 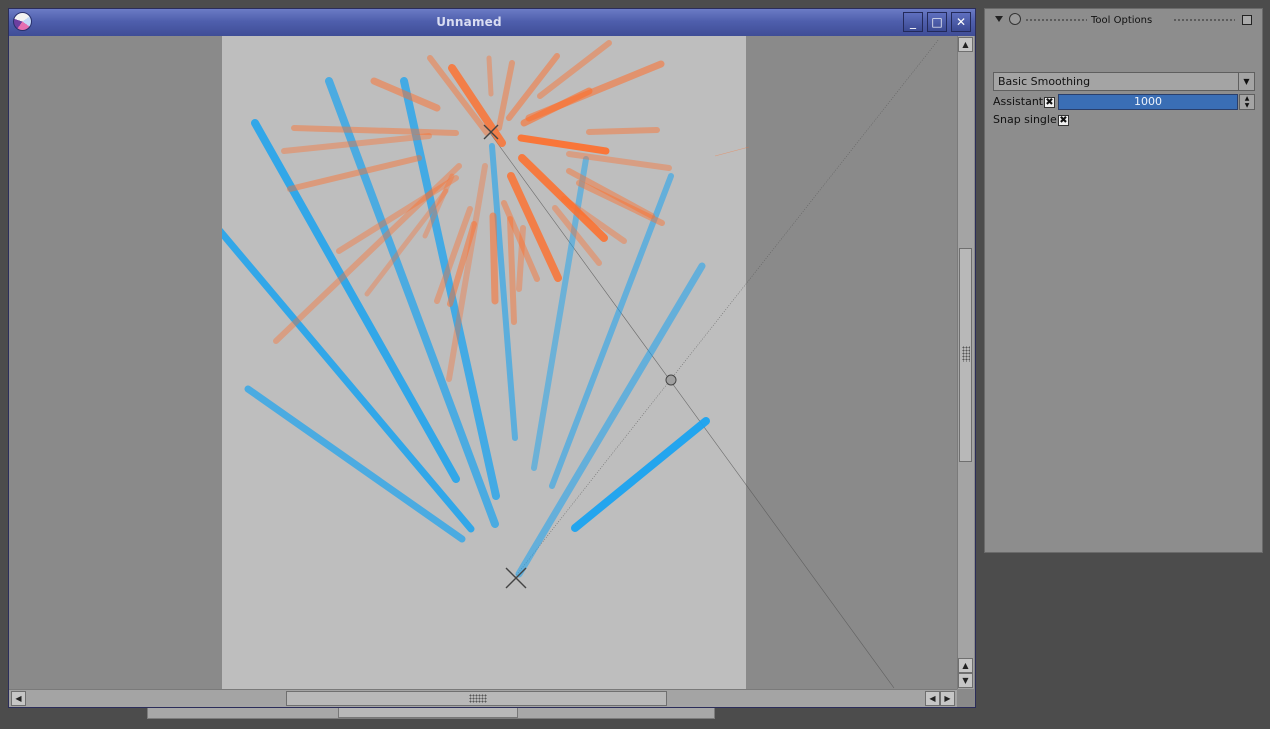 I want to click on docker-titlebar: Tool Options, so click(x=1123, y=21).